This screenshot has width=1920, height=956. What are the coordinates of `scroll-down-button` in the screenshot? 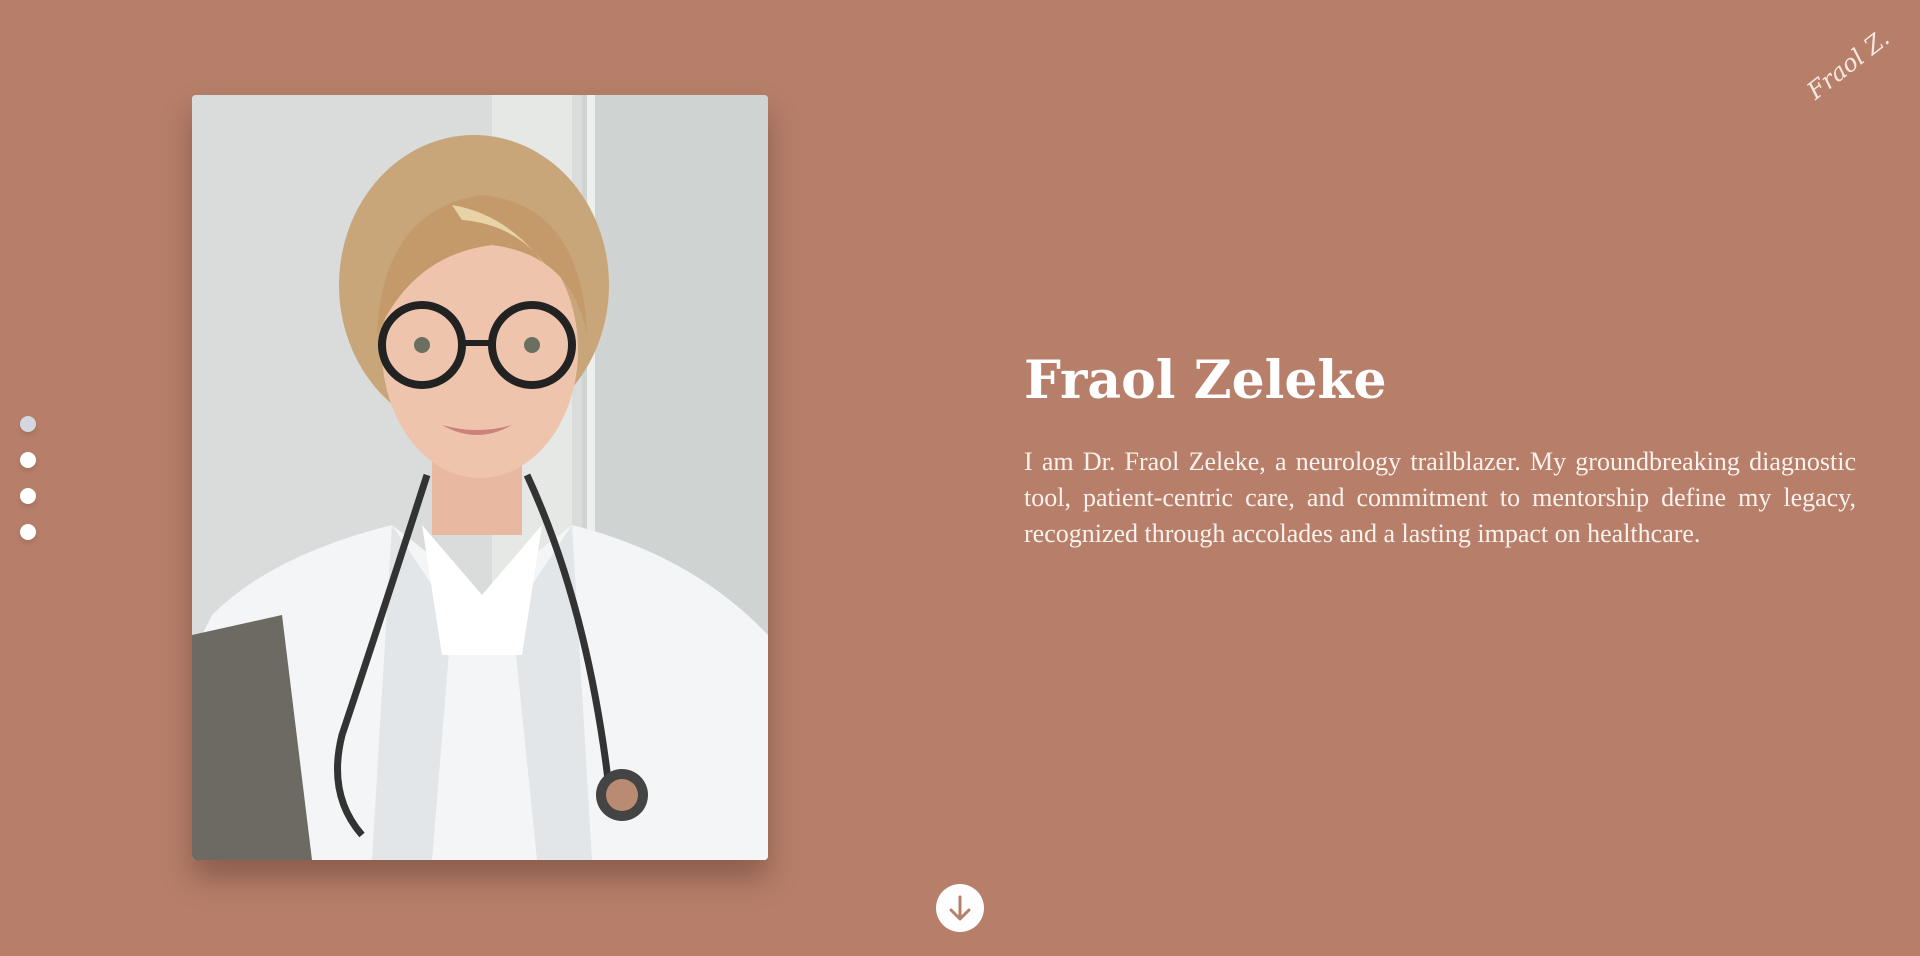 It's located at (960, 908).